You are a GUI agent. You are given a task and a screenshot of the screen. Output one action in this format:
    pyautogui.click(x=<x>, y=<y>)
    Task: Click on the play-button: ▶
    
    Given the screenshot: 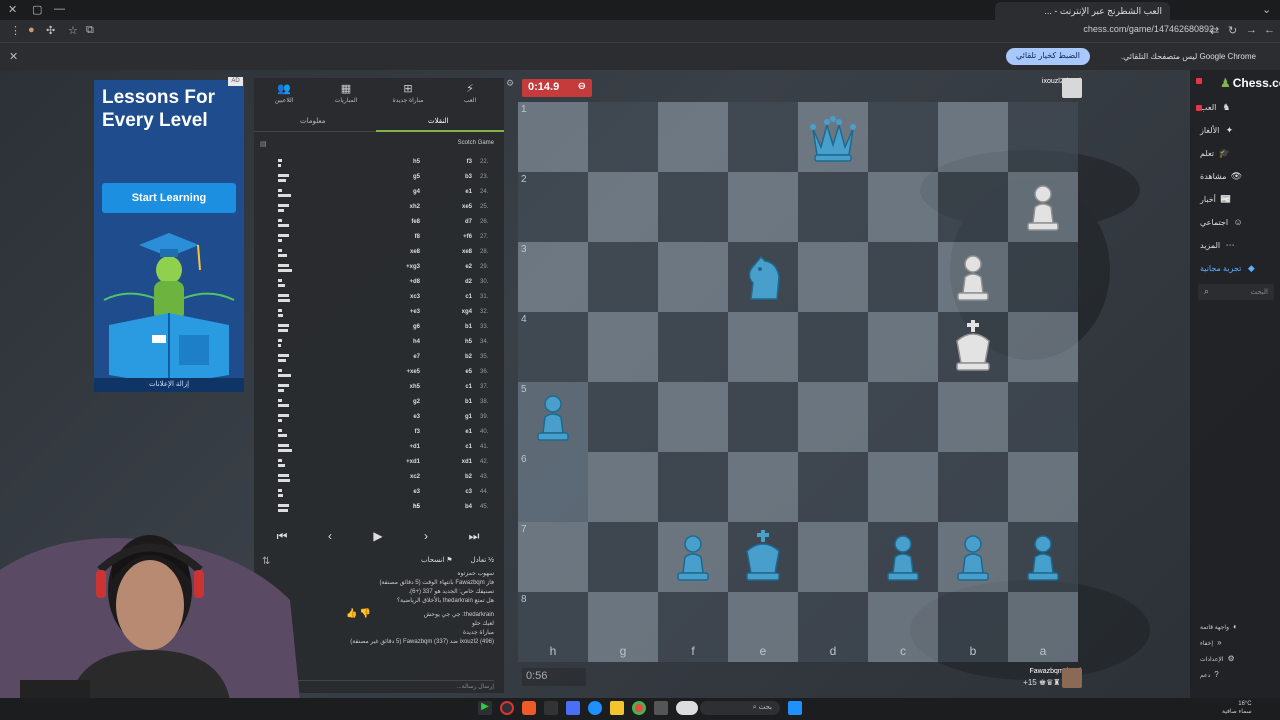 What is the action you would take?
    pyautogui.click(x=378, y=536)
    